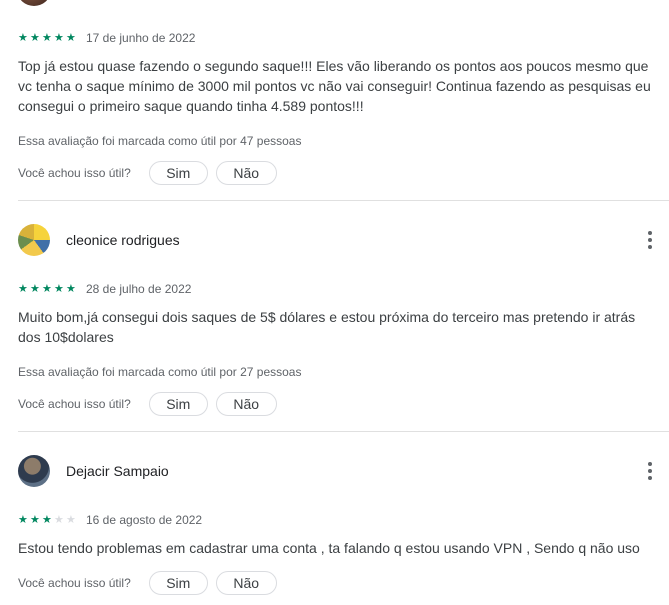 This screenshot has height=605, width=669. What do you see at coordinates (117, 471) in the screenshot?
I see `author-name: Dejacir Sampaio` at bounding box center [117, 471].